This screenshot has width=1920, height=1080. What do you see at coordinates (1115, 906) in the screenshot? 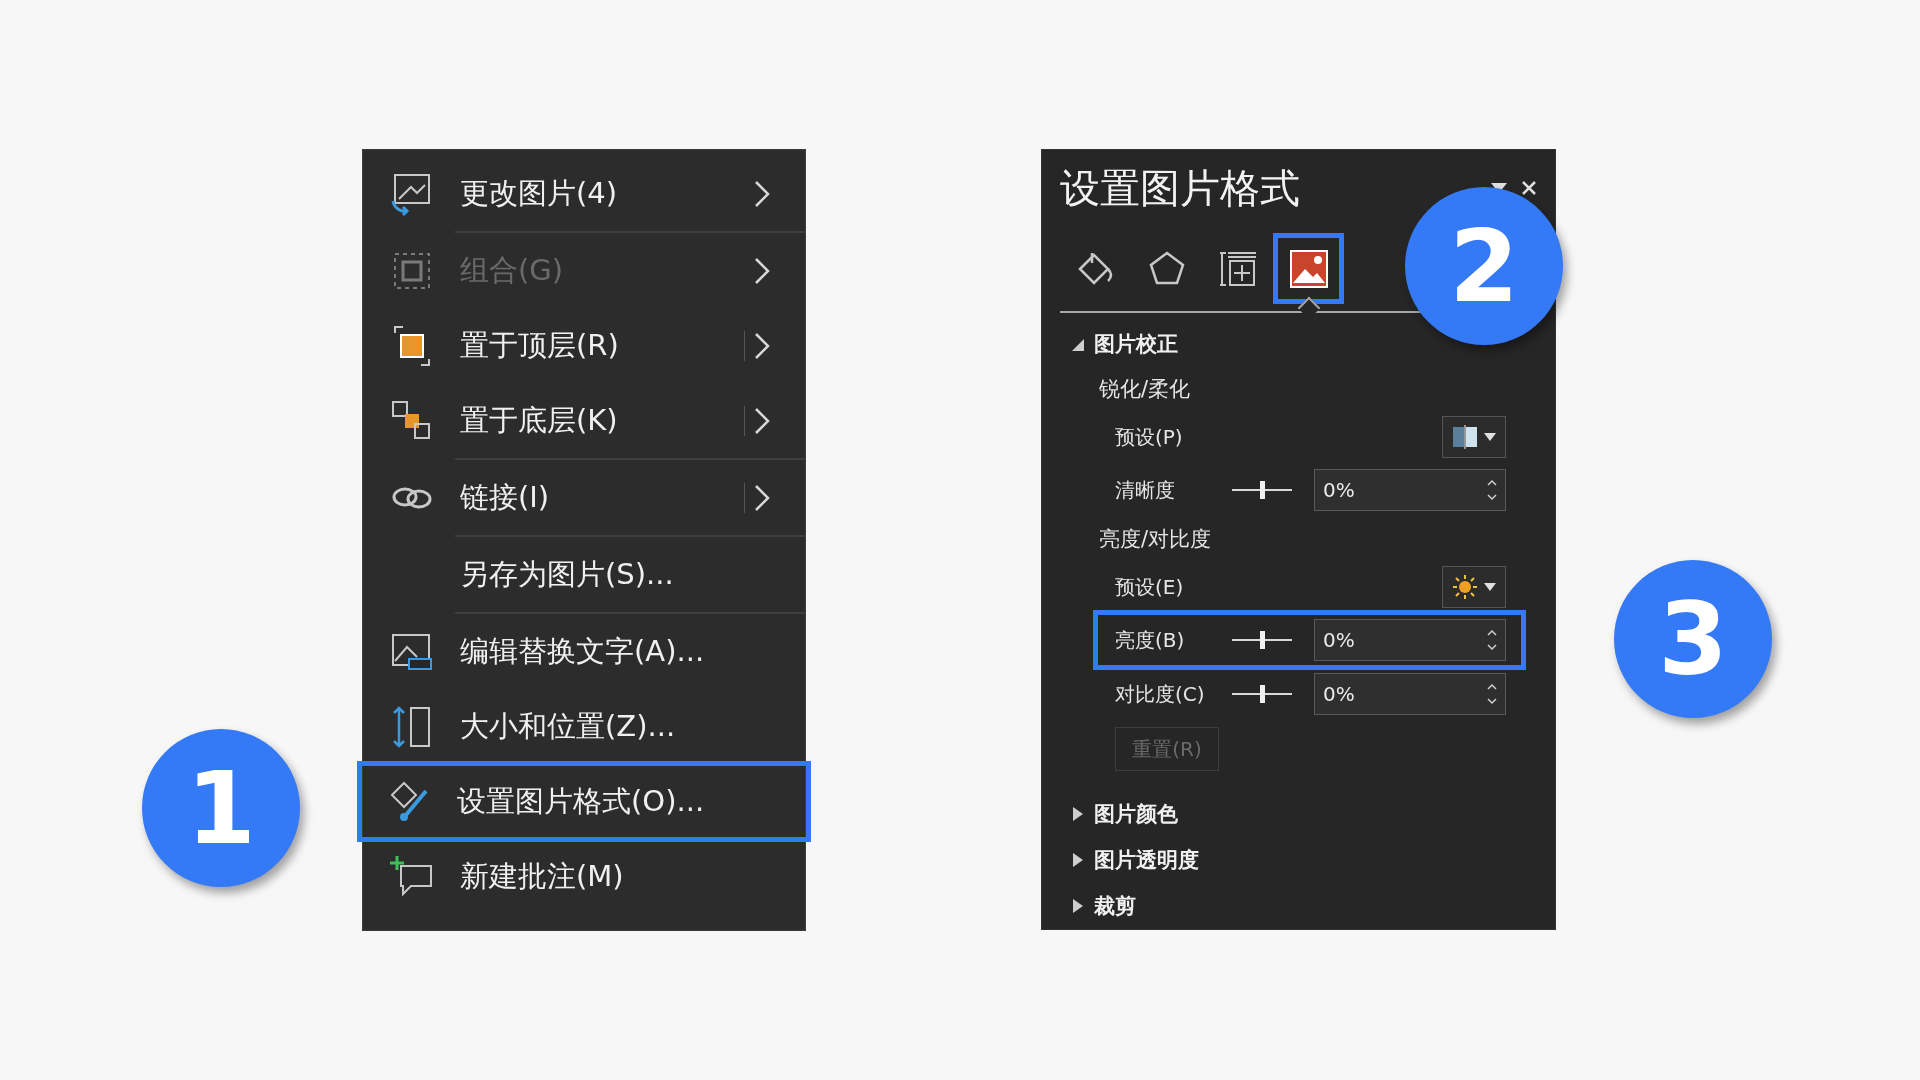
I see `section-heading: 裁剪` at bounding box center [1115, 906].